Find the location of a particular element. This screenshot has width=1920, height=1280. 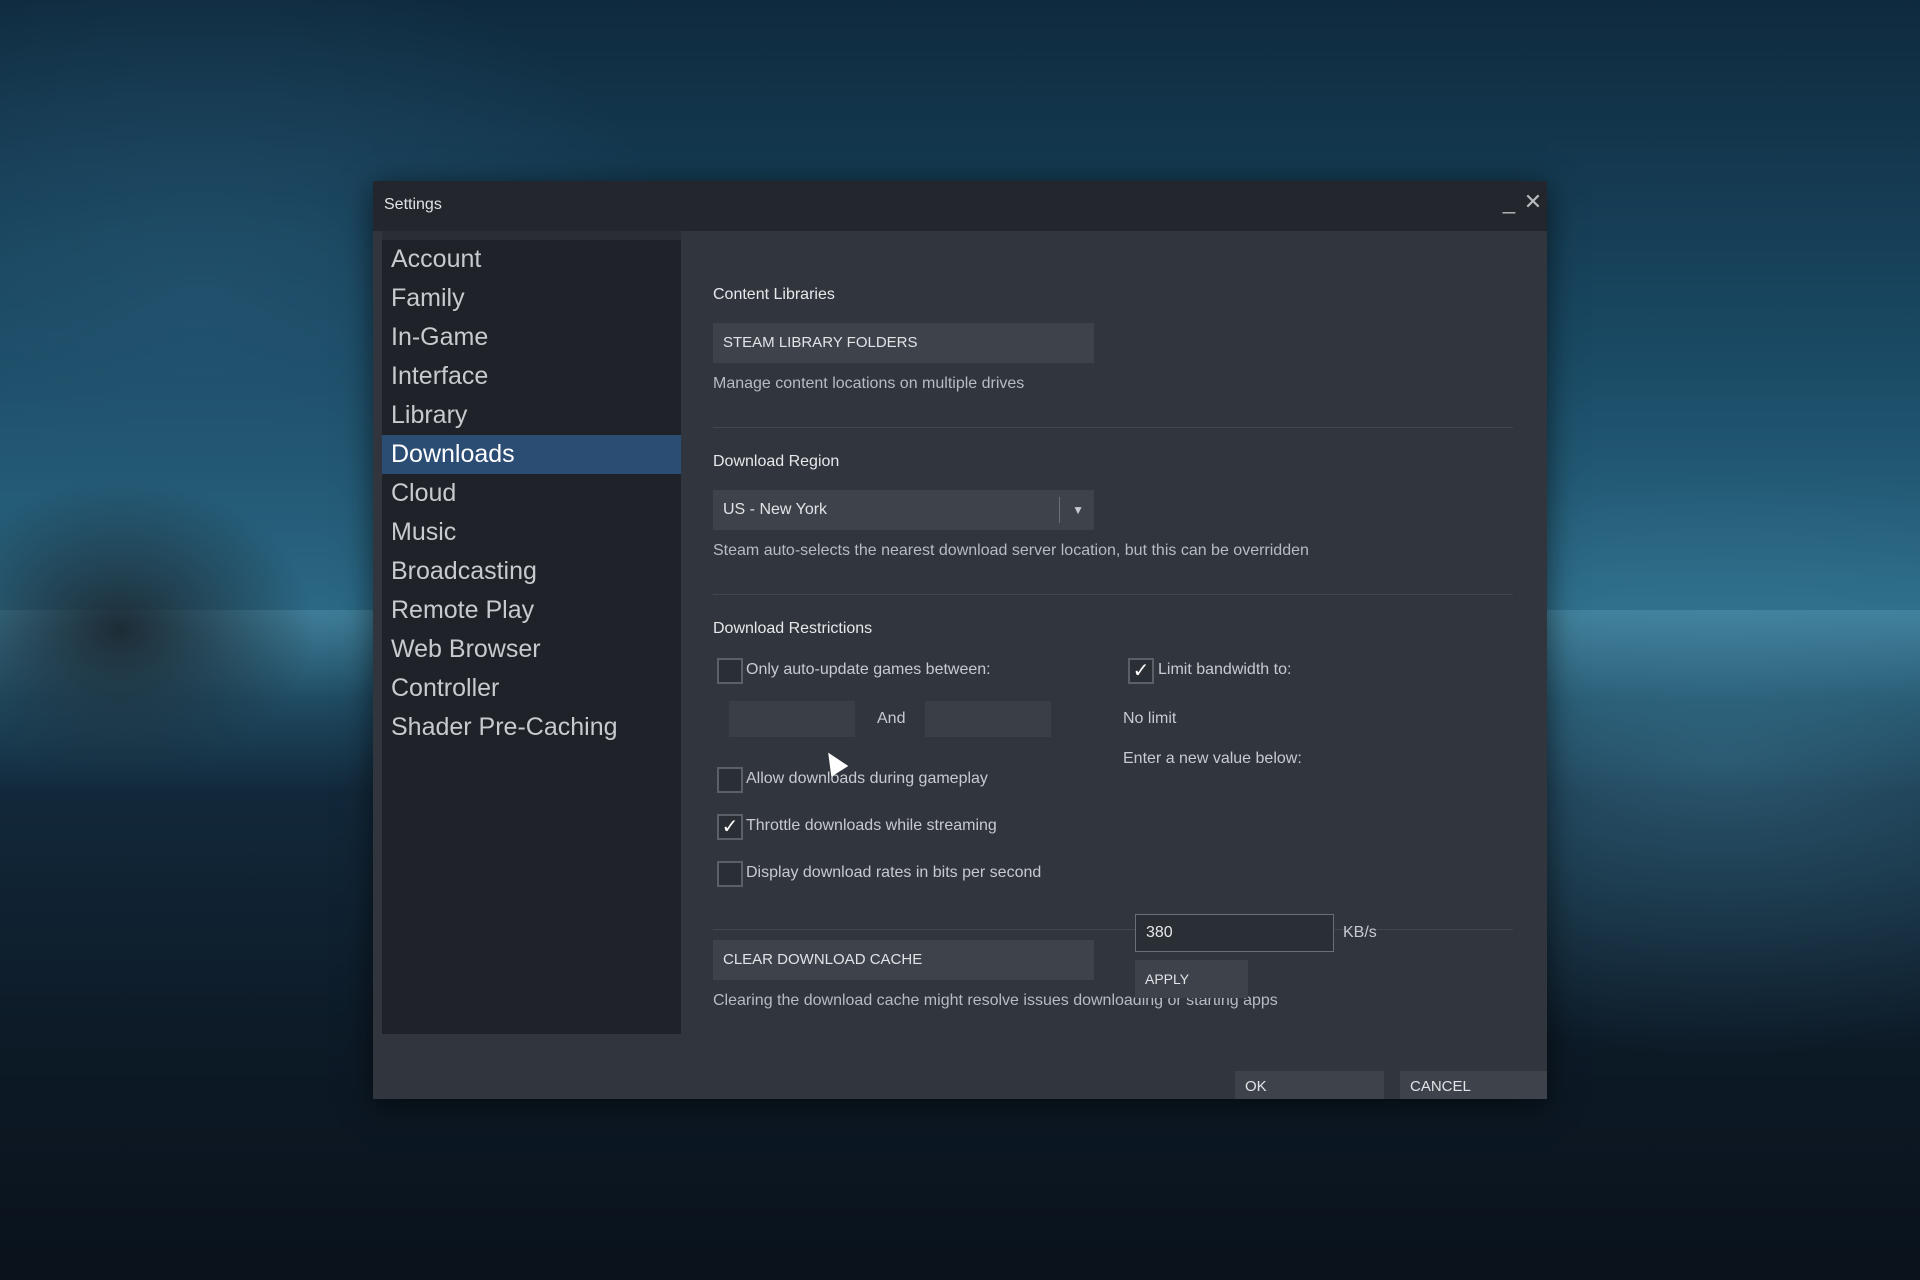

ok-button: OK is located at coordinates (1309, 1085).